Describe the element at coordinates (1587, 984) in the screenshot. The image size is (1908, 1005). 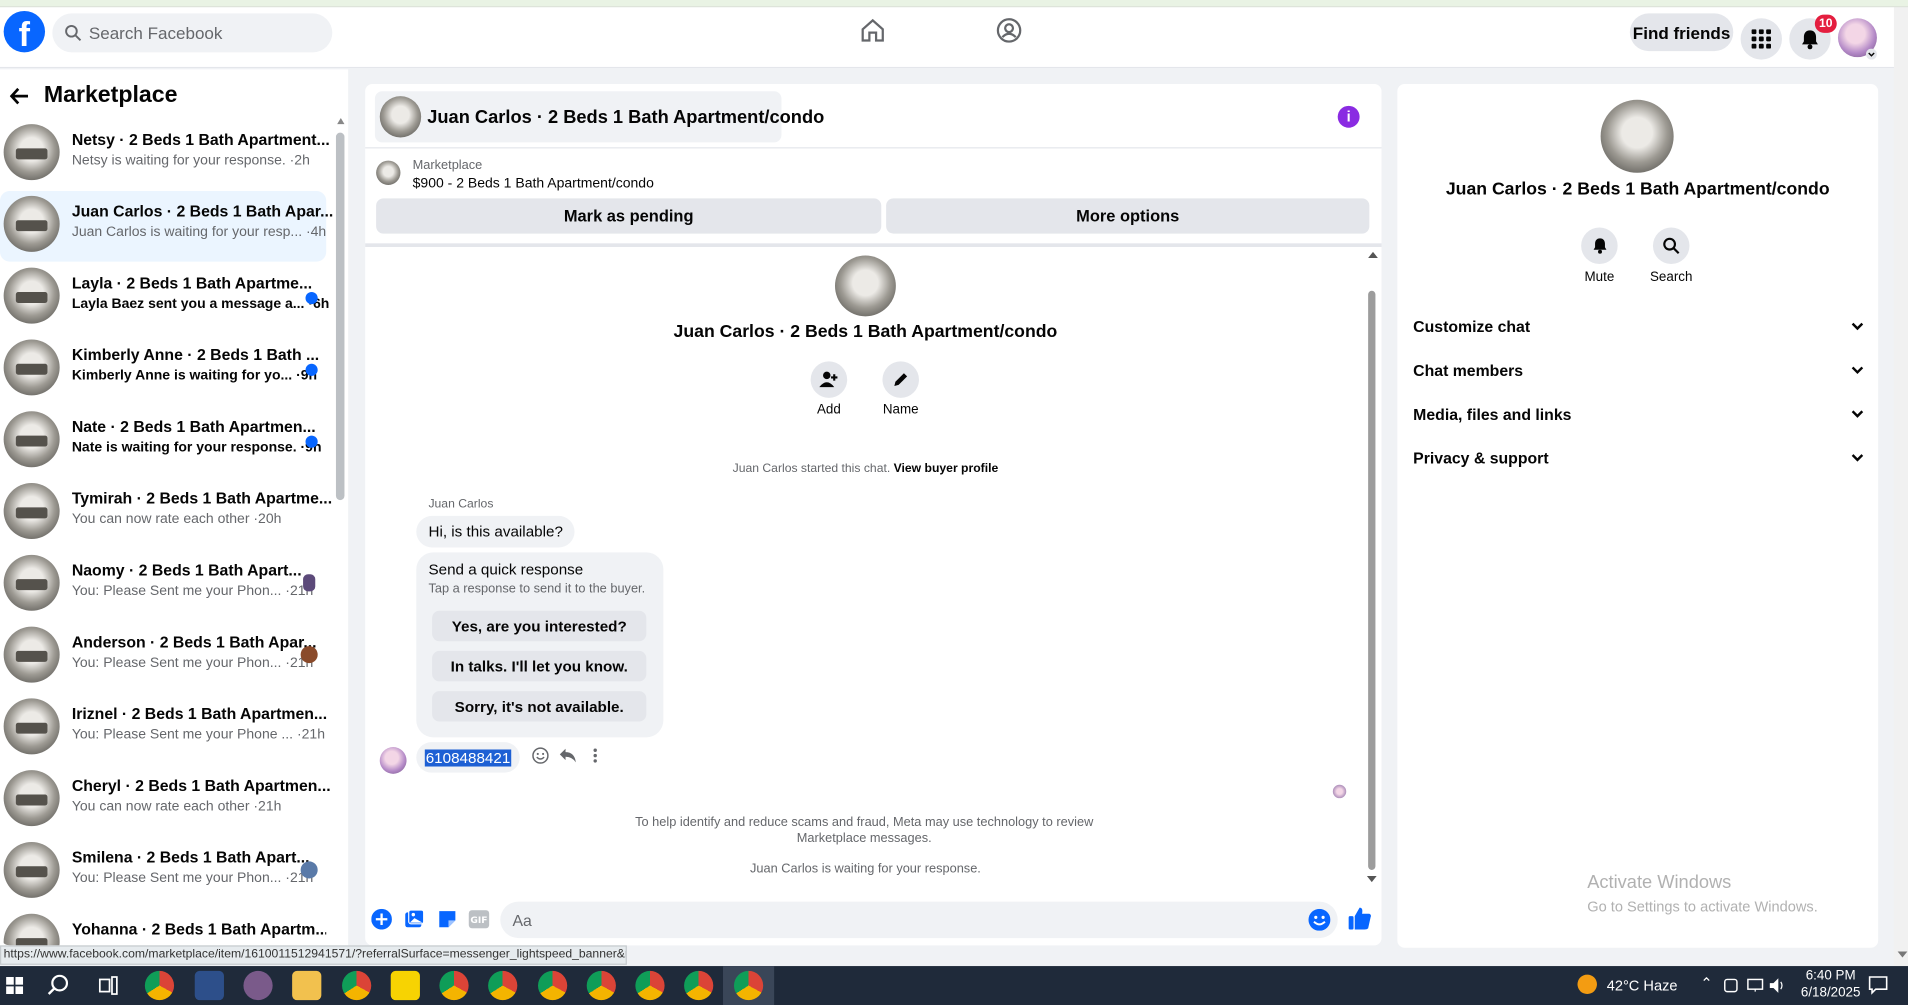
I see `weather-icon` at that location.